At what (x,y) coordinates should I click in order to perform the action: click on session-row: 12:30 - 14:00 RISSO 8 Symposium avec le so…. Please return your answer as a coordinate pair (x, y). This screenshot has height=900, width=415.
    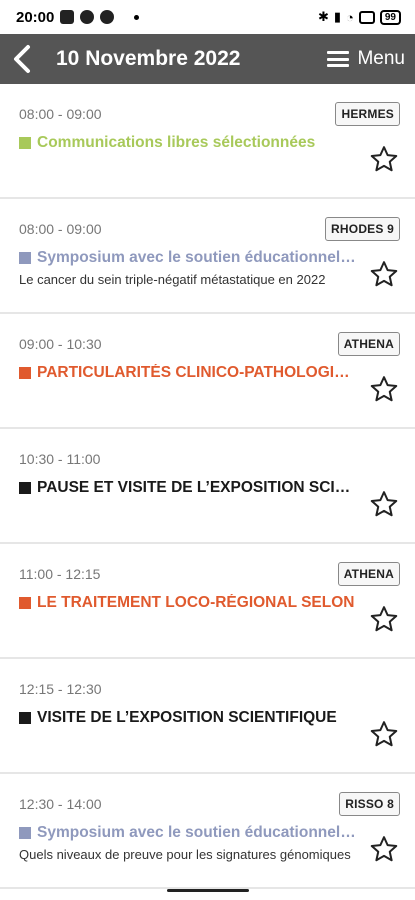
    Looking at the image, I should click on (207, 831).